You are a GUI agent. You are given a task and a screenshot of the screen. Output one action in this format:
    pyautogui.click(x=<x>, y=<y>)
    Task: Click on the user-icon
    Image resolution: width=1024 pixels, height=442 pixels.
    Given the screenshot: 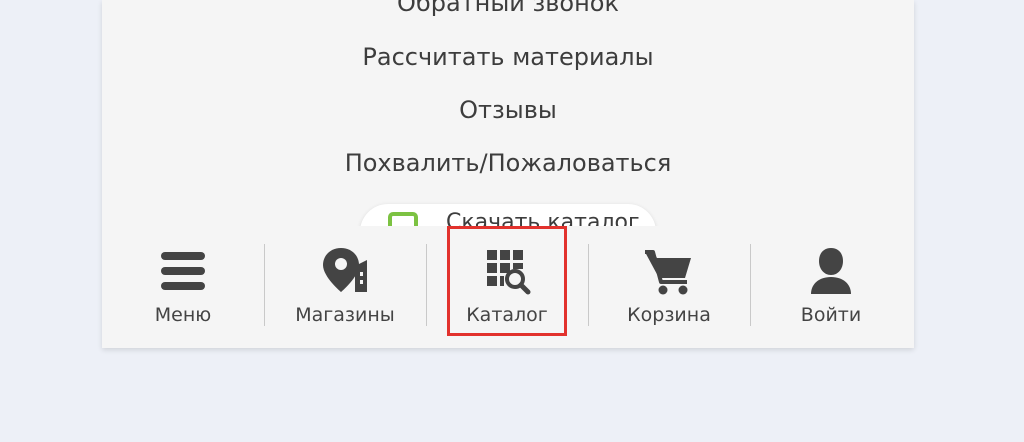 What is the action you would take?
    pyautogui.click(x=831, y=271)
    